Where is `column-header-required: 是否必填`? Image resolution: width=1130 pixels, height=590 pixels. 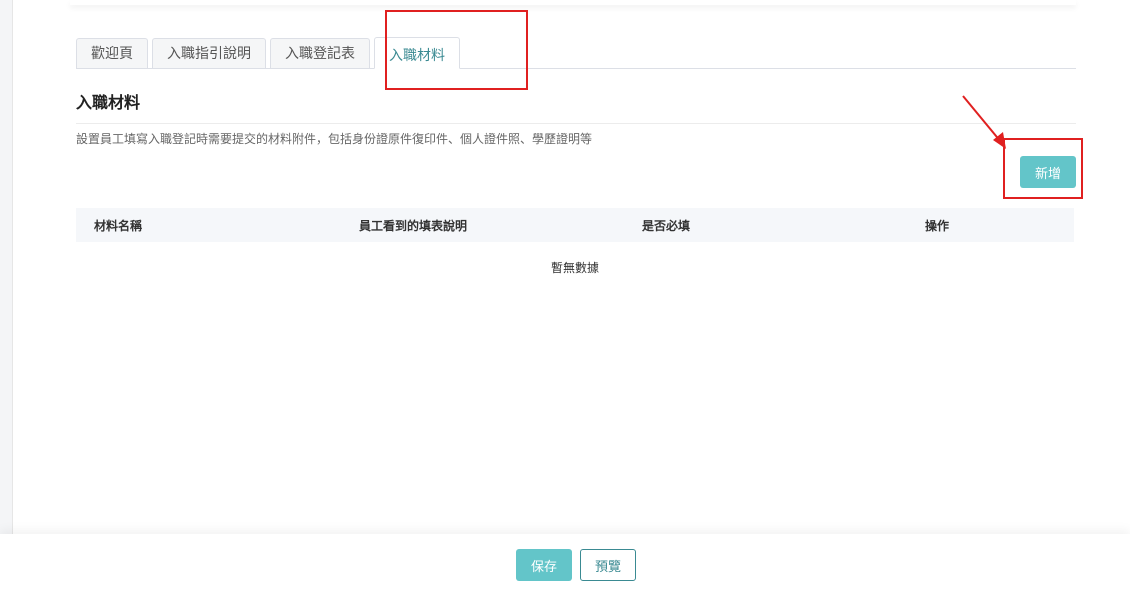
column-header-required: 是否必填 is located at coordinates (666, 225).